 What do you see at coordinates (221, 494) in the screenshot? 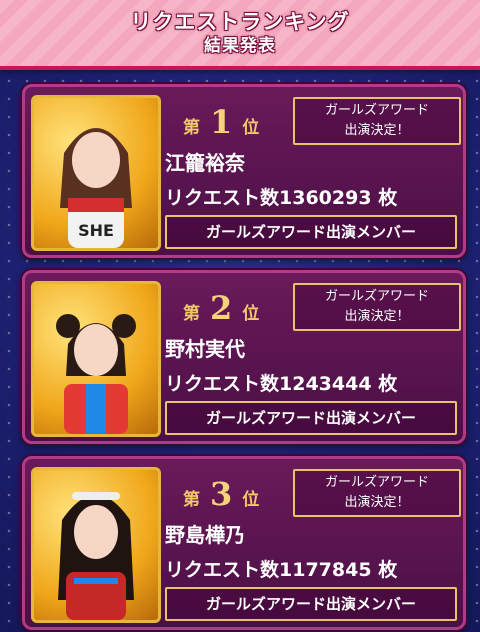
I see `rank-label: 第 3 位` at bounding box center [221, 494].